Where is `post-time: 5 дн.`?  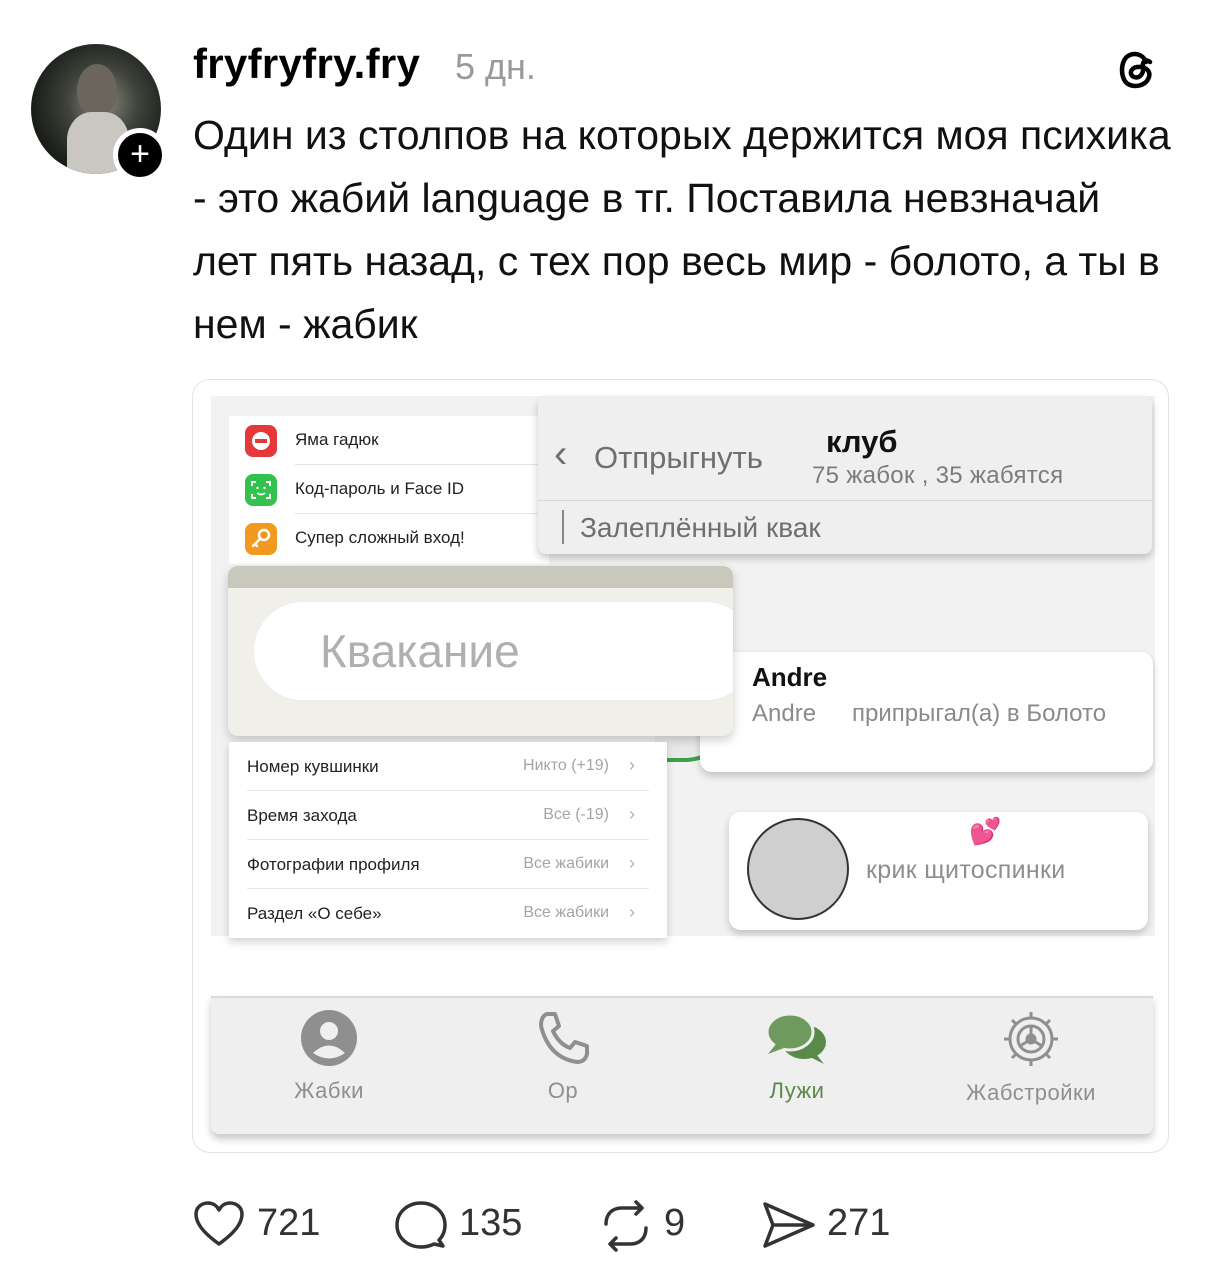 post-time: 5 дн. is located at coordinates (495, 66).